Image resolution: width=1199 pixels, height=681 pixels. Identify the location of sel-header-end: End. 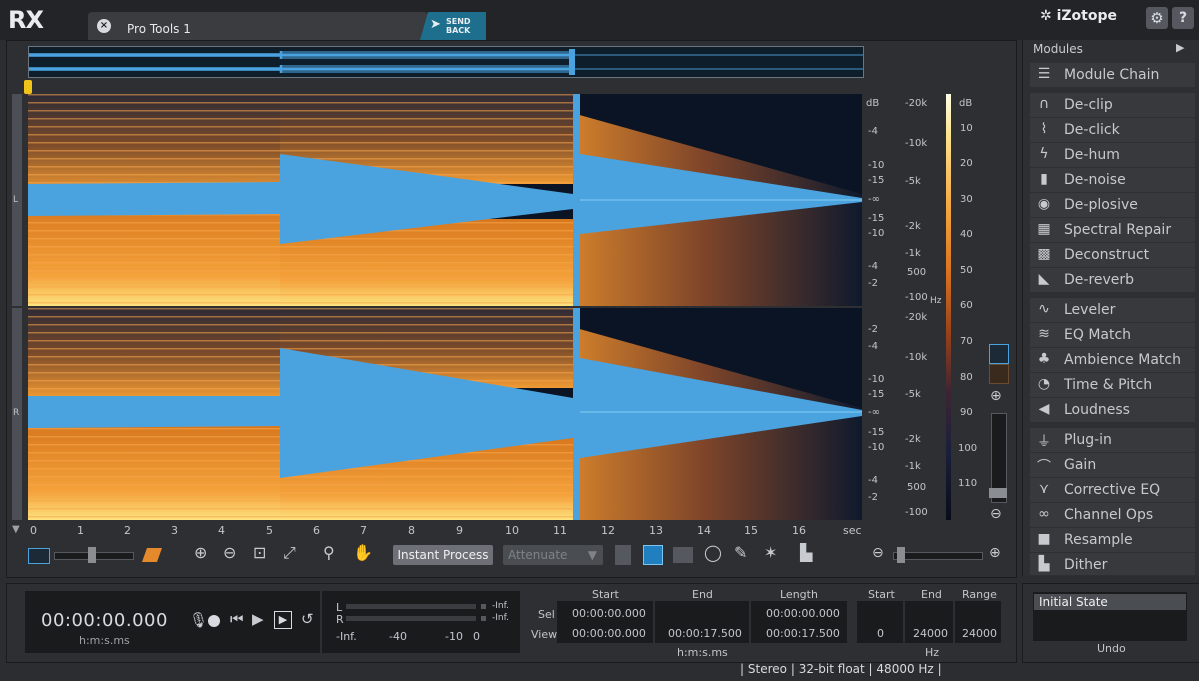
(702, 594).